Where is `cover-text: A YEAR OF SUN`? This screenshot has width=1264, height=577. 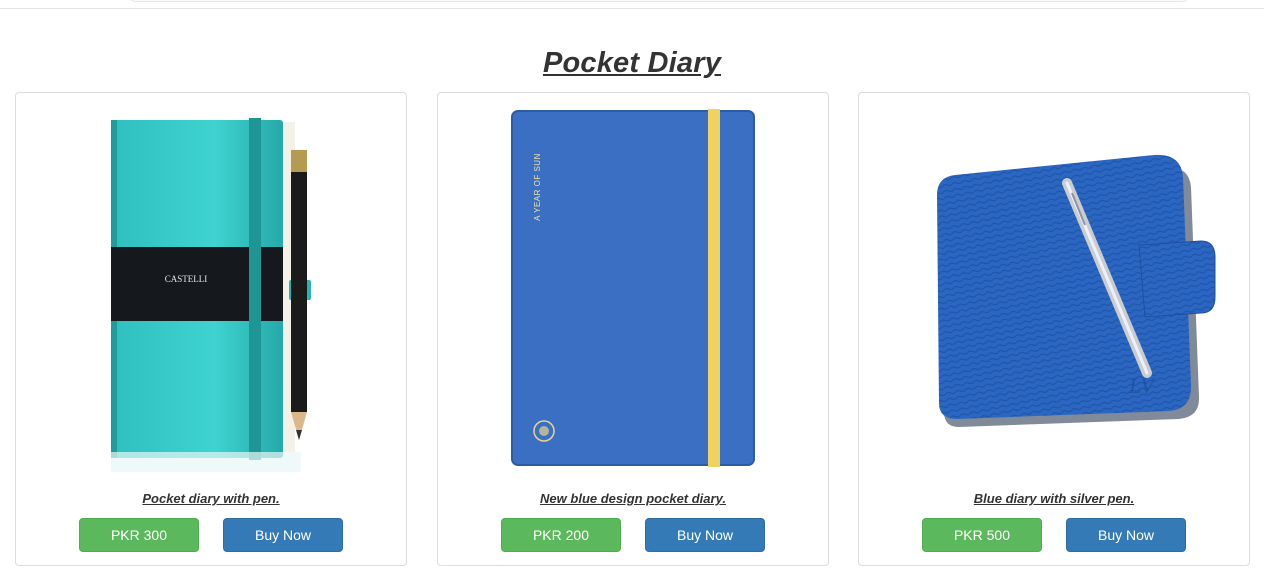
cover-text: A YEAR OF SUN is located at coordinates (537, 187).